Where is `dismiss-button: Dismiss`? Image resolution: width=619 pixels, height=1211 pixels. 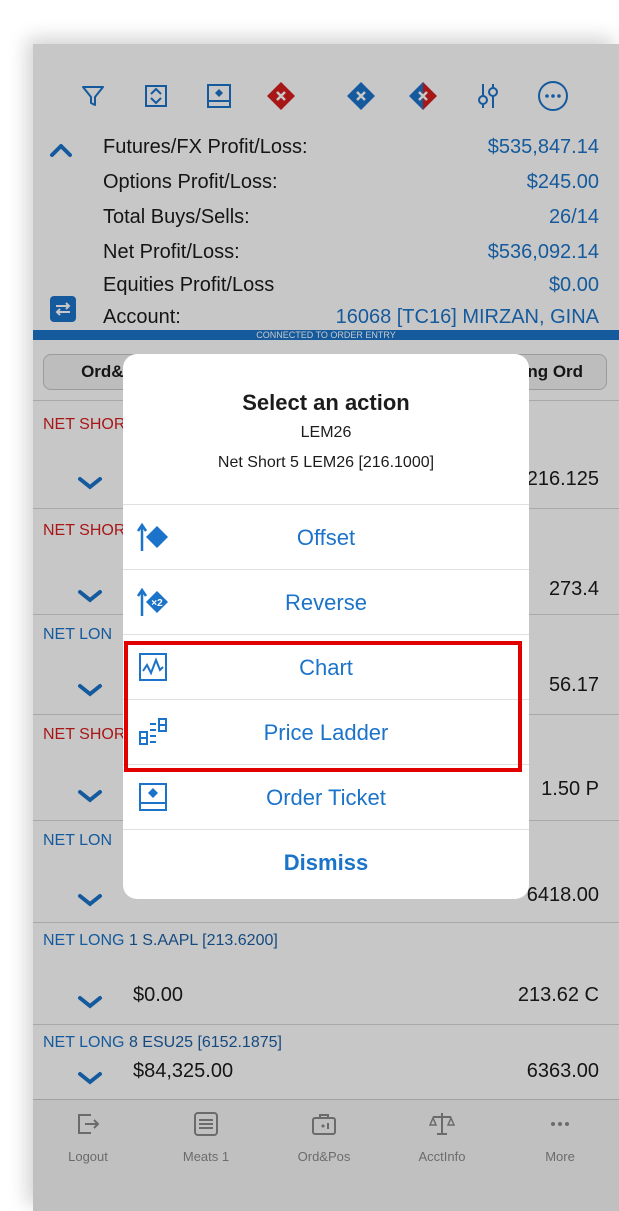
dismiss-button: Dismiss is located at coordinates (326, 861).